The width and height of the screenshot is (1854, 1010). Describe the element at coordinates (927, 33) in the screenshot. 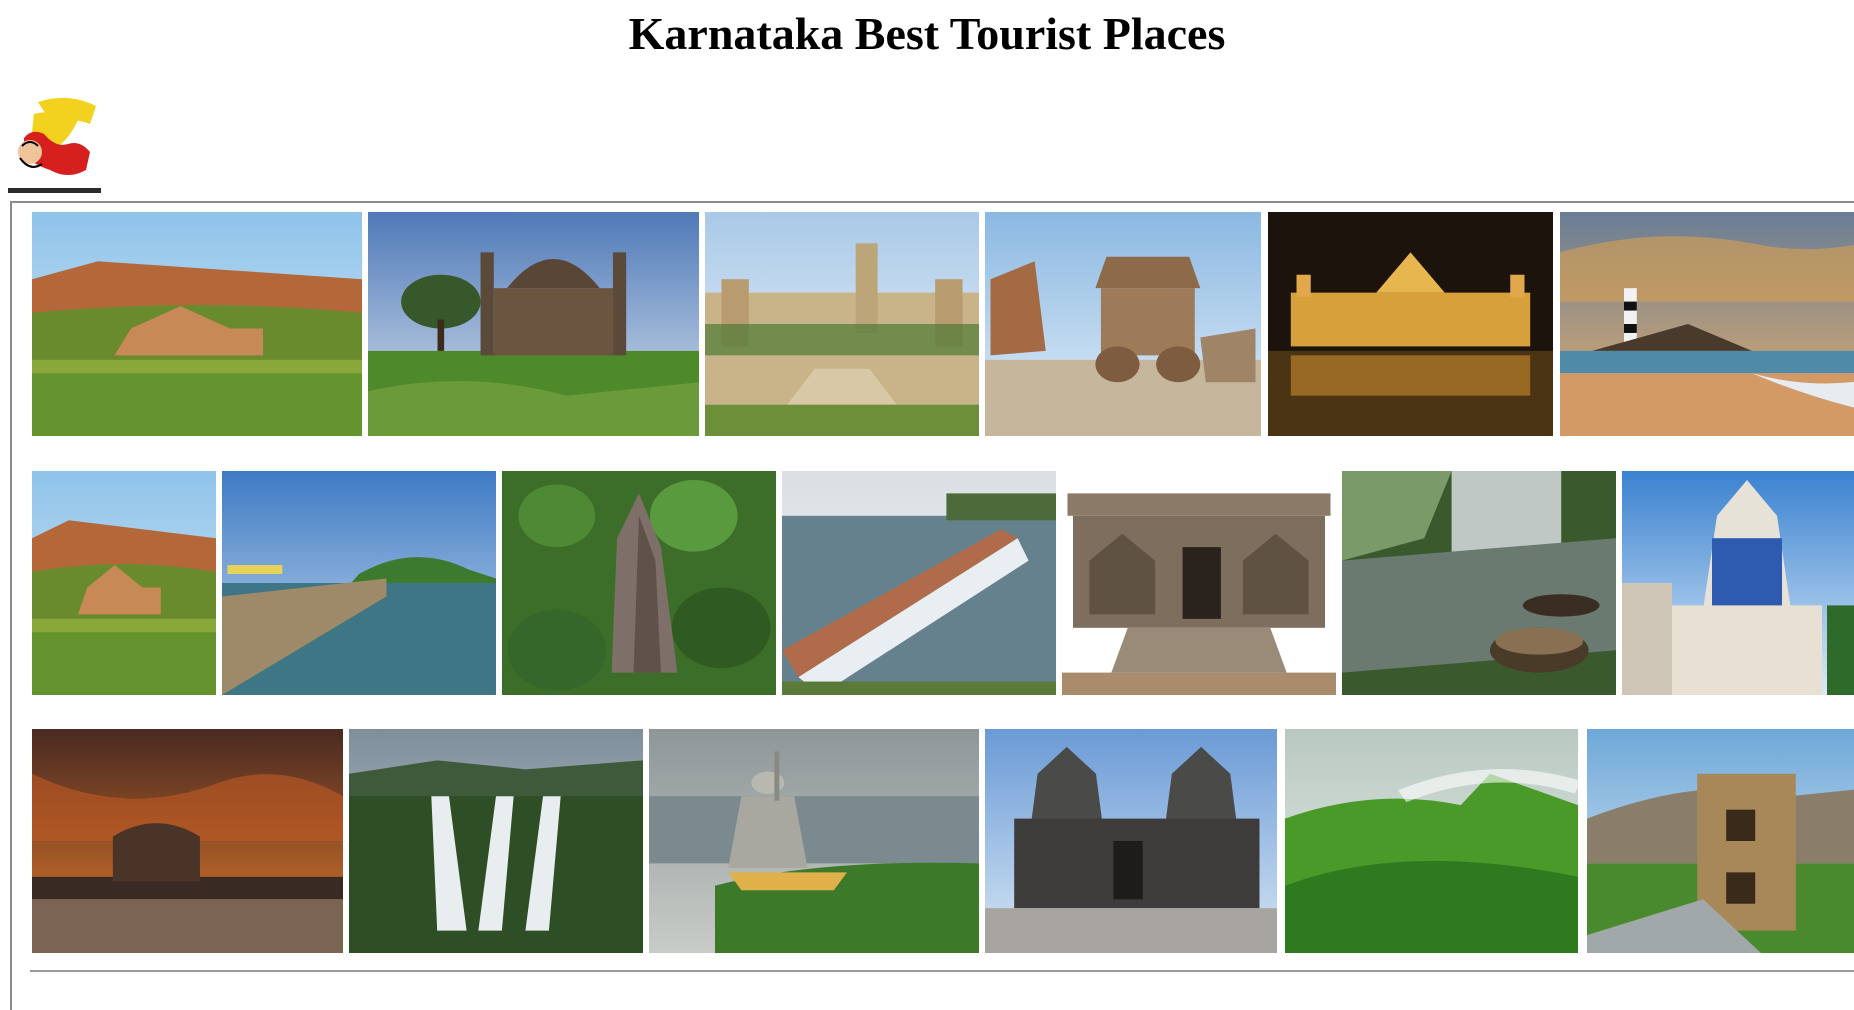

I see `page-title: Karnataka Best Tourist Places` at that location.